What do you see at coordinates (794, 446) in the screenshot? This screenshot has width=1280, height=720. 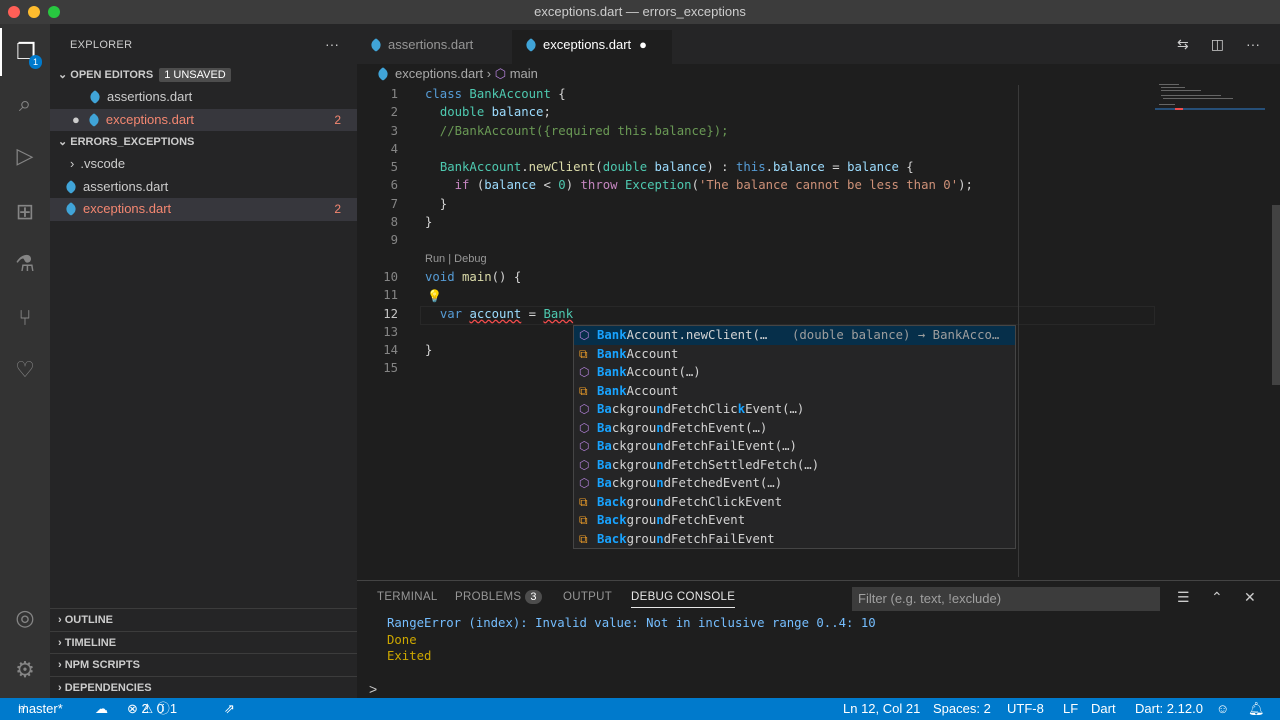 I see `suggestion-item: ⬡ BackgroundFetchFailEvent(…)` at bounding box center [794, 446].